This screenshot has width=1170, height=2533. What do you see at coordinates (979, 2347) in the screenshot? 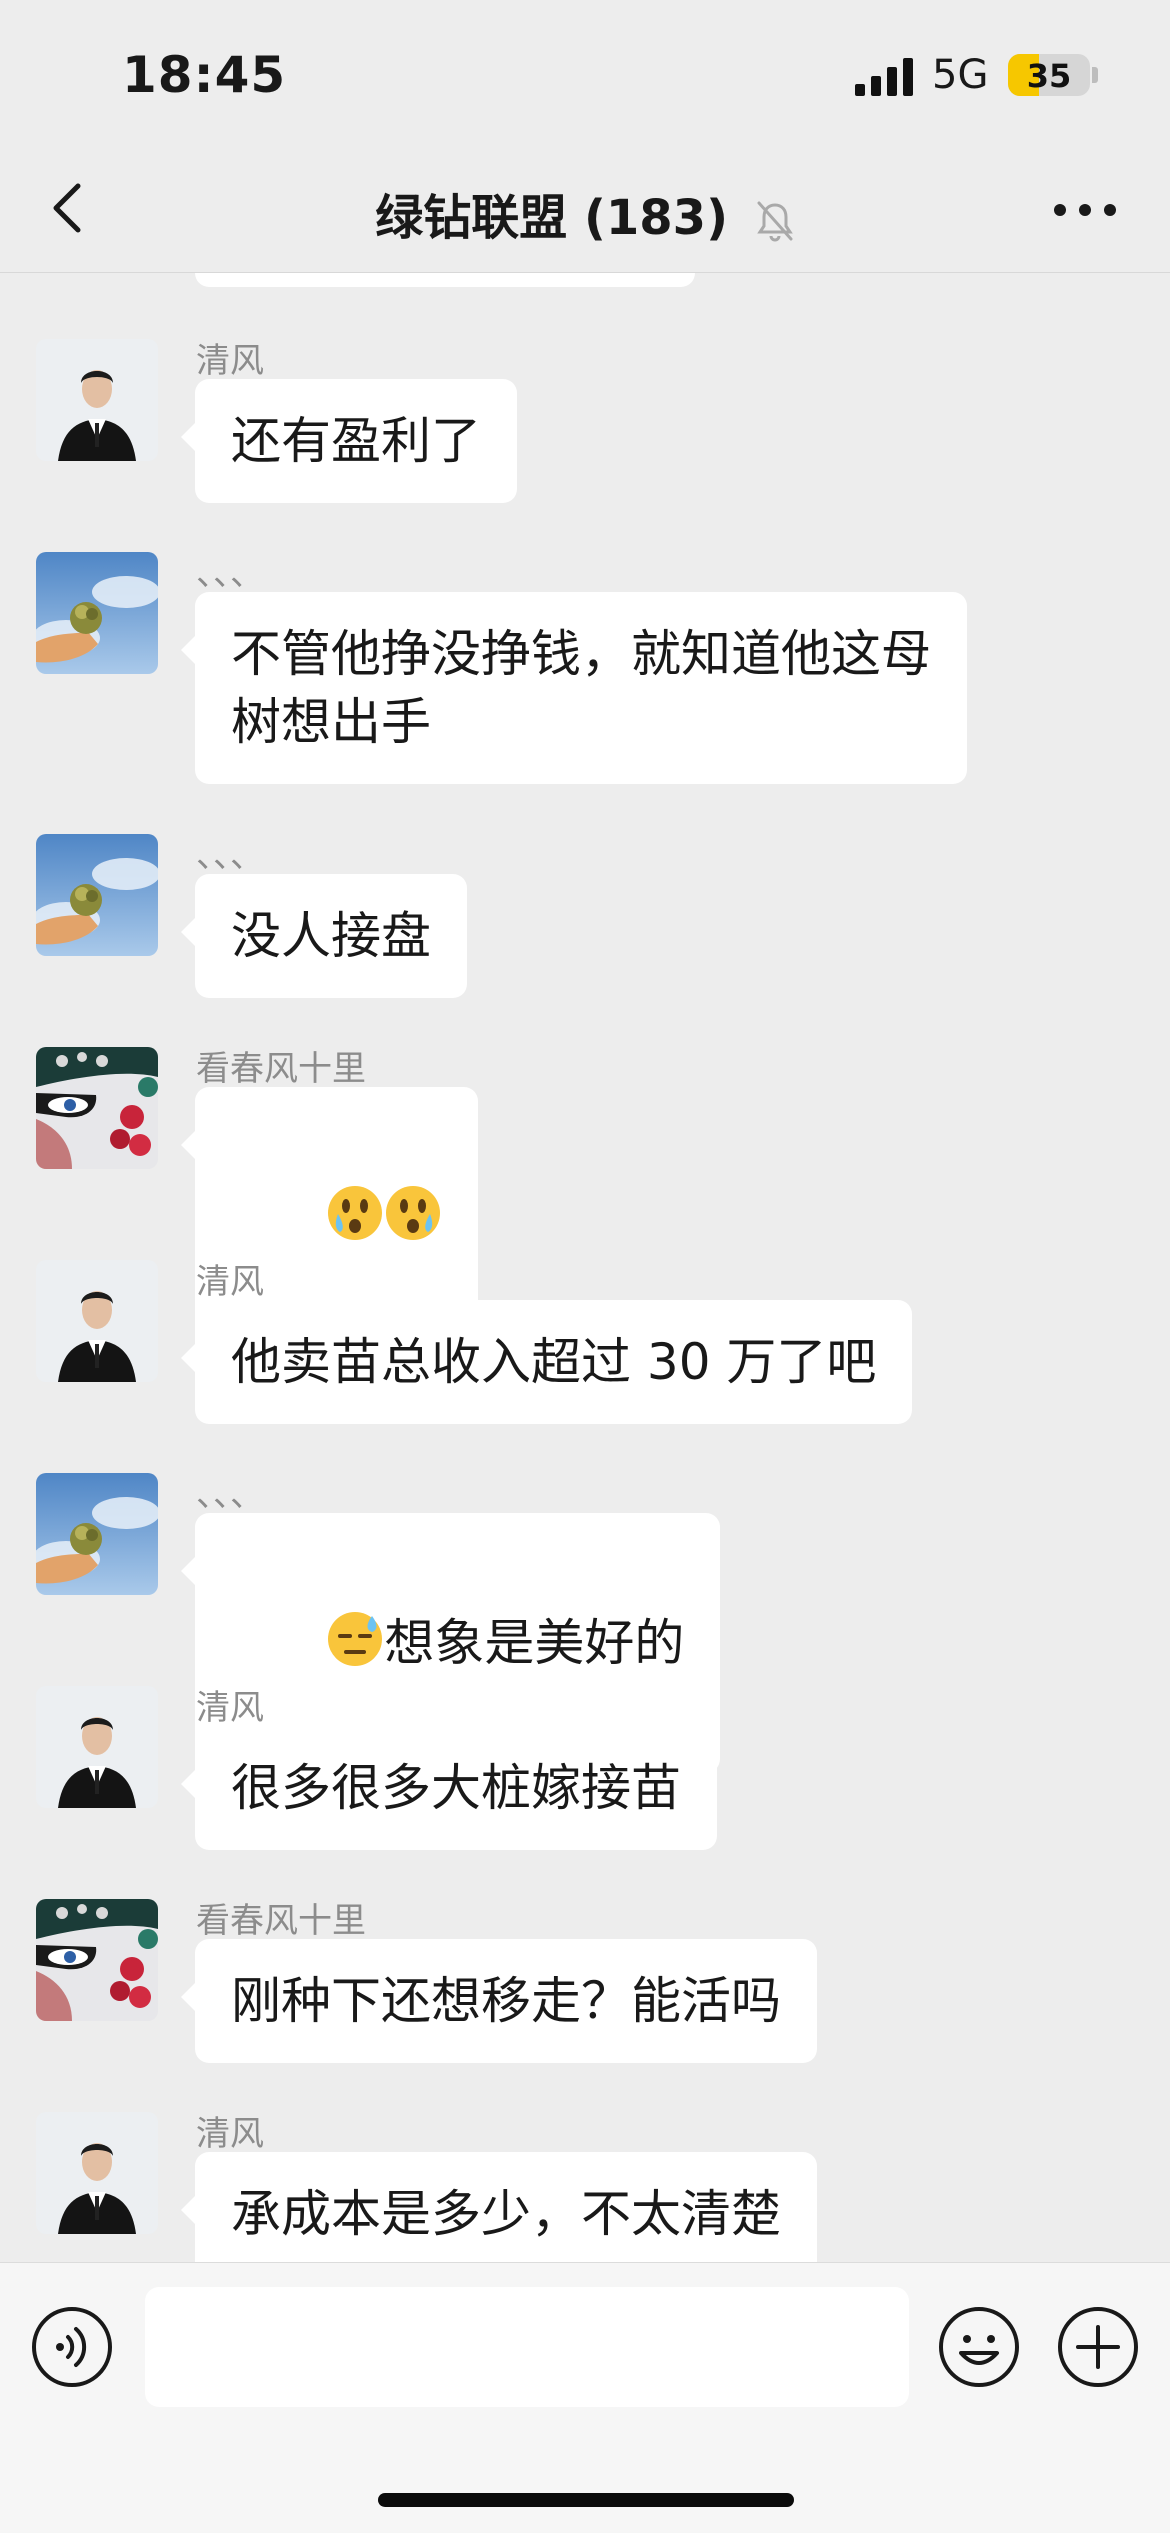
I see `emoji-icon` at bounding box center [979, 2347].